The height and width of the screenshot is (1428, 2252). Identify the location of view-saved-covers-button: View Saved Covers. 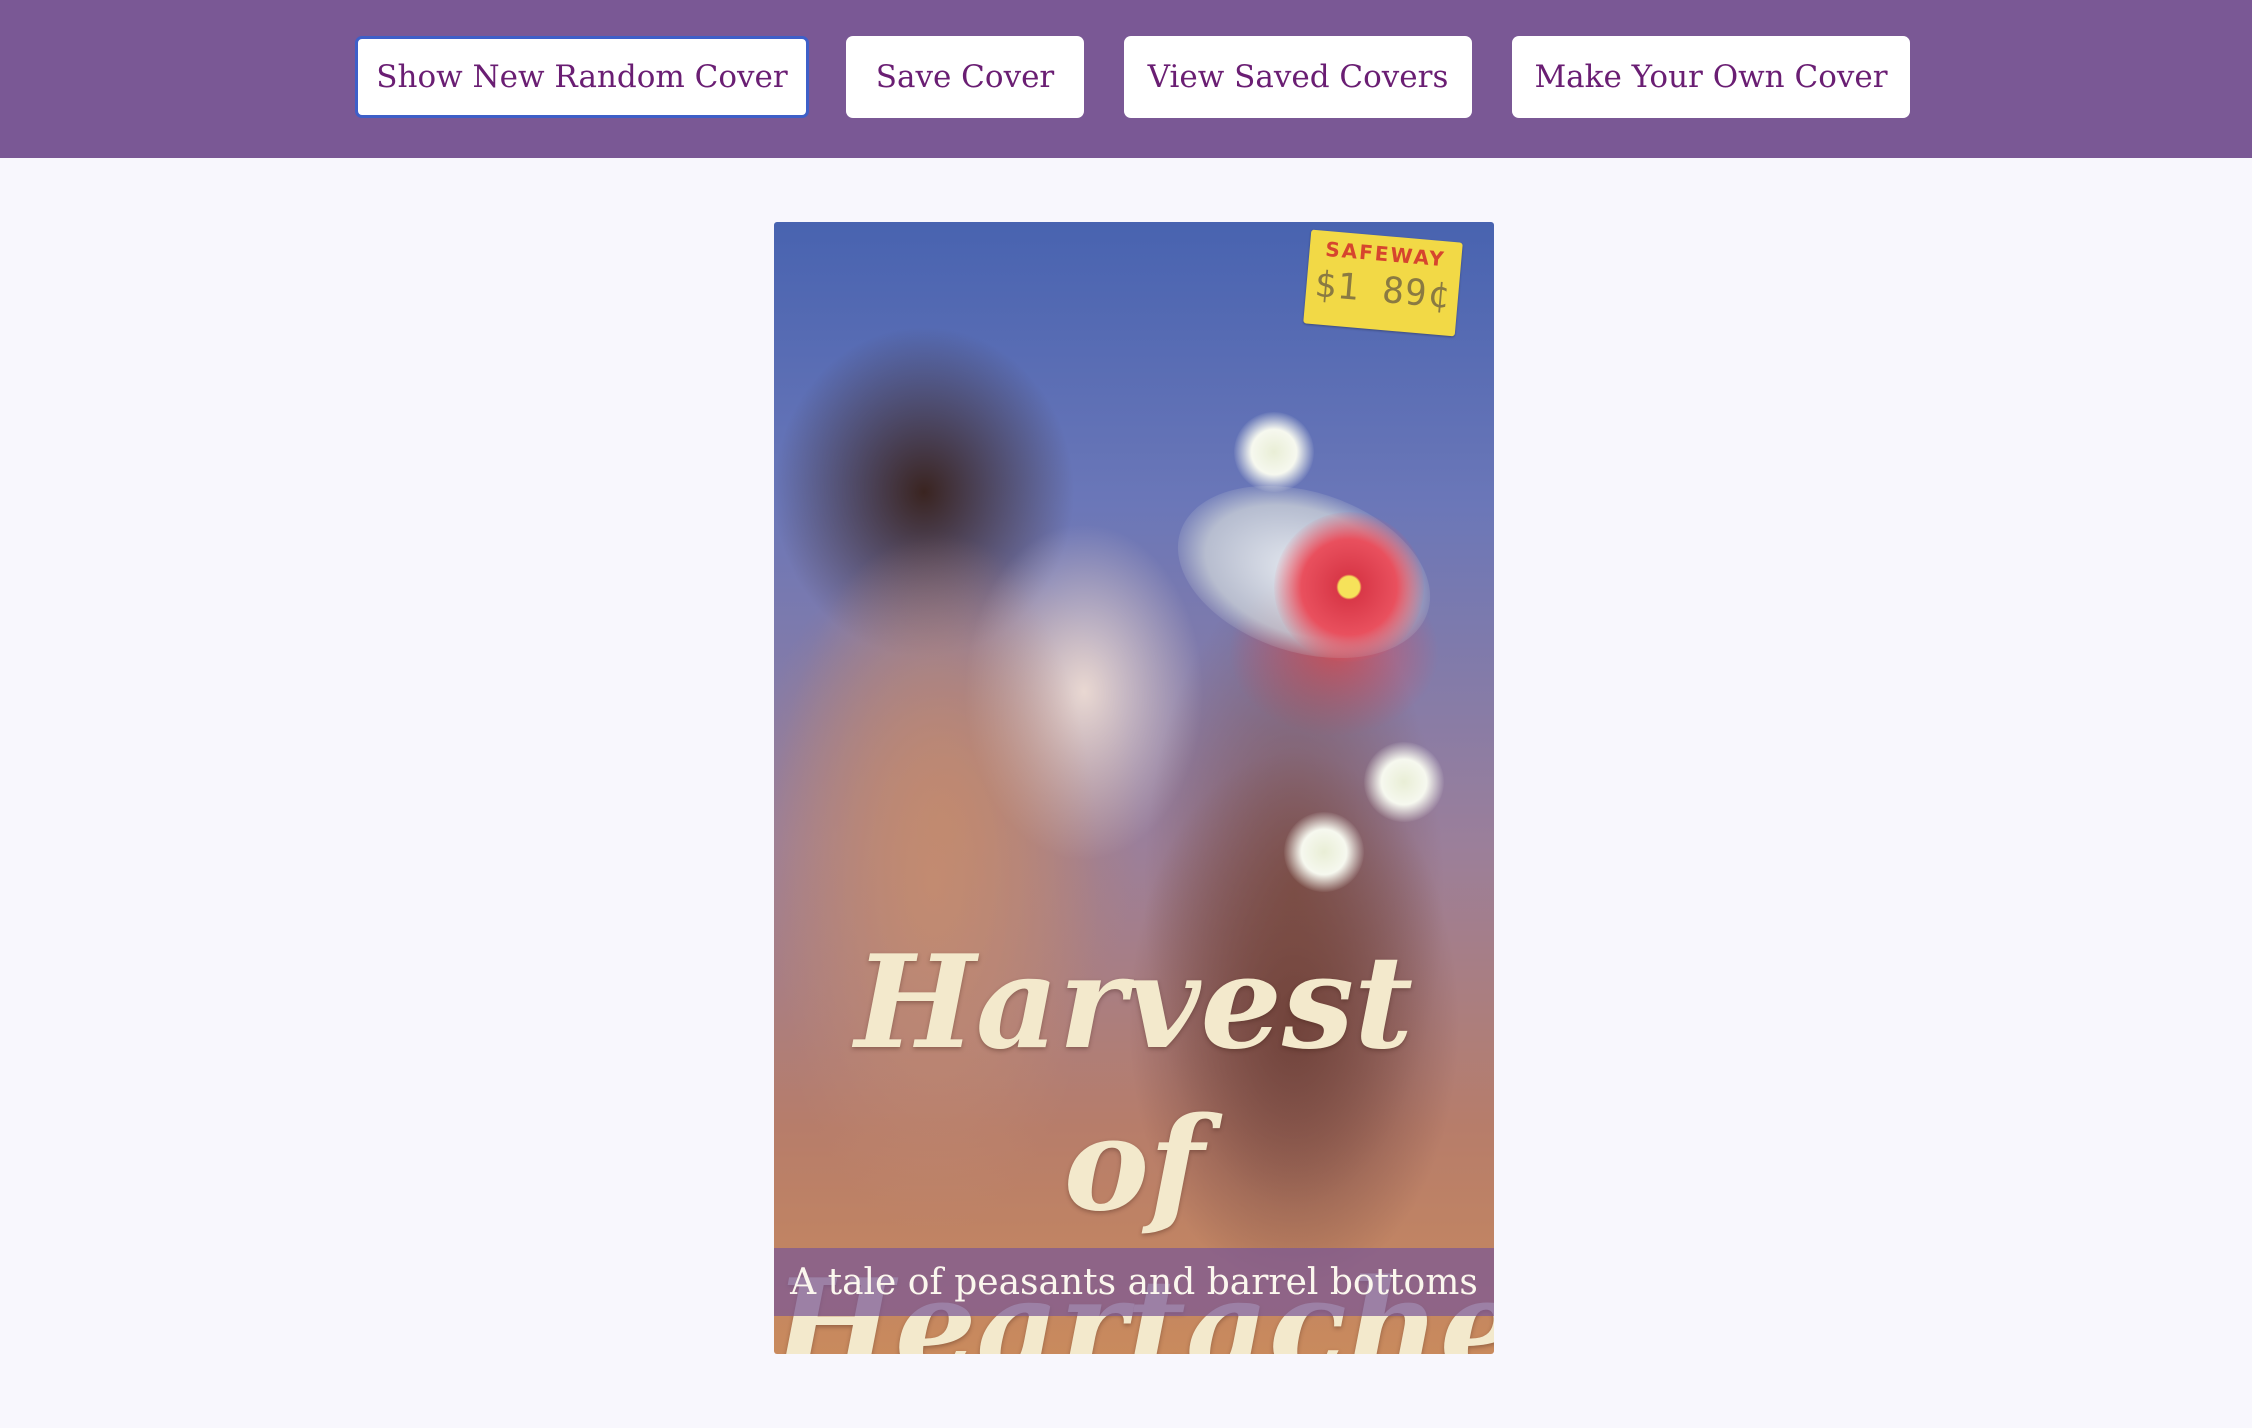
(1298, 77).